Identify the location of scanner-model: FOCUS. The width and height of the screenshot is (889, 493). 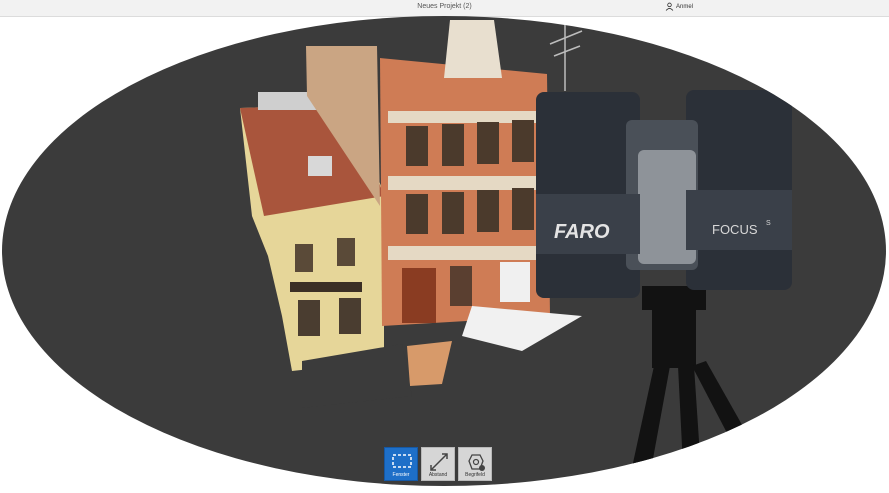
(735, 229).